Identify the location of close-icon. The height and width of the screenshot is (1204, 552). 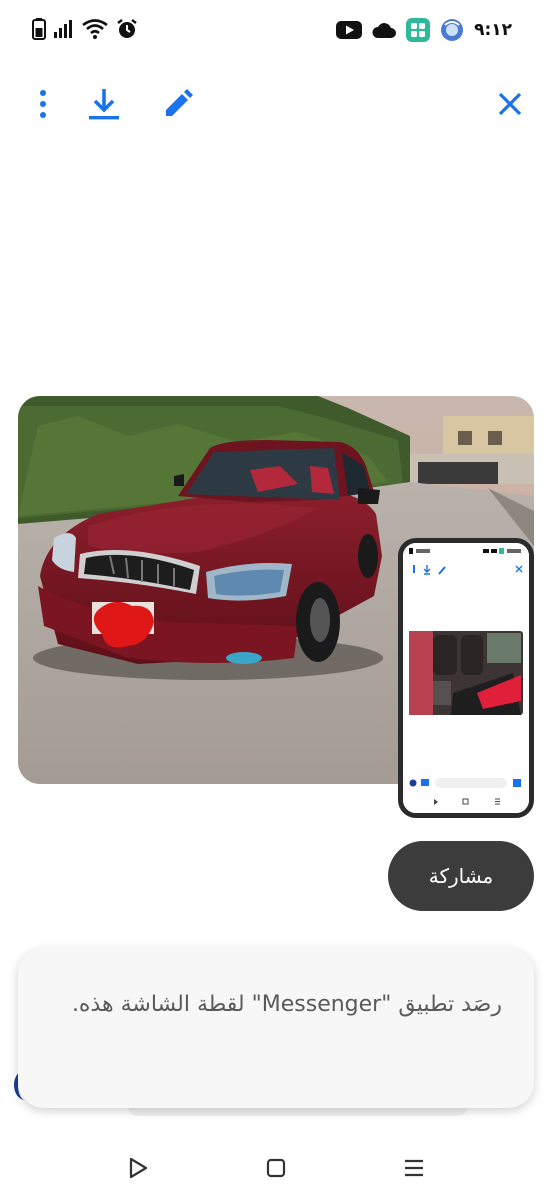
(510, 104).